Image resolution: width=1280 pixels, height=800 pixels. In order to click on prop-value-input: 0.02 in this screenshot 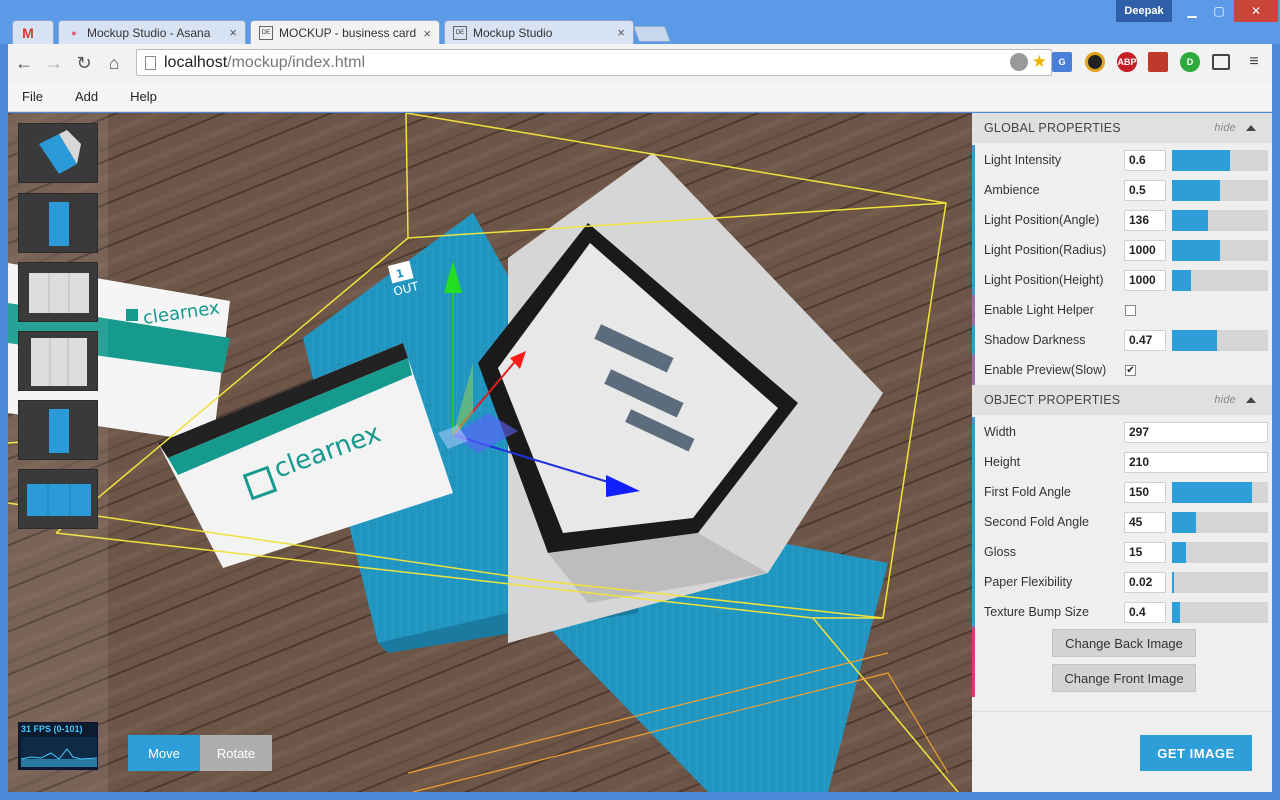, I will do `click(1145, 582)`.